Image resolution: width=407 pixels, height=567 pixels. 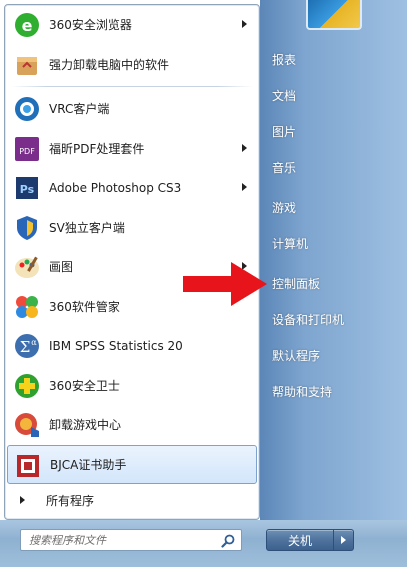 What do you see at coordinates (84, 306) in the screenshot?
I see `program-label: 360软件管家` at bounding box center [84, 306].